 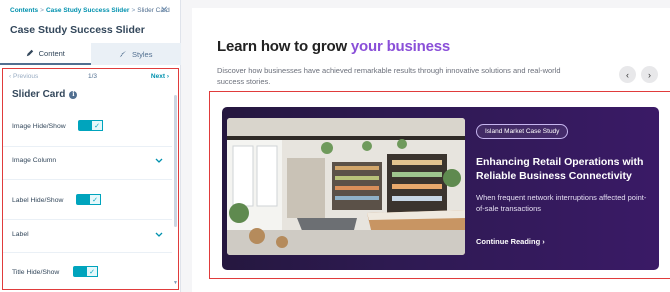 What do you see at coordinates (77, 30) in the screenshot?
I see `panel-title: Case Study Success Slider` at bounding box center [77, 30].